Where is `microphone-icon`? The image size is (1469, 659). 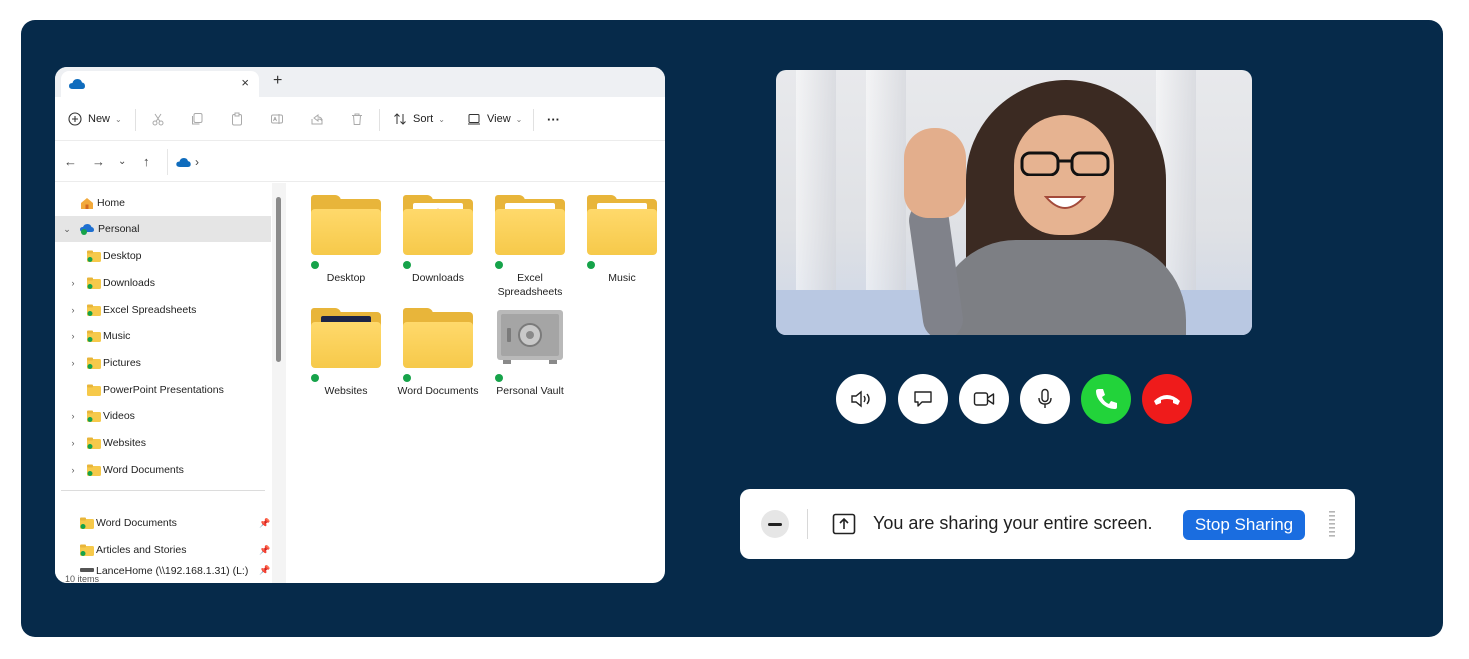
microphone-icon is located at coordinates (1045, 398).